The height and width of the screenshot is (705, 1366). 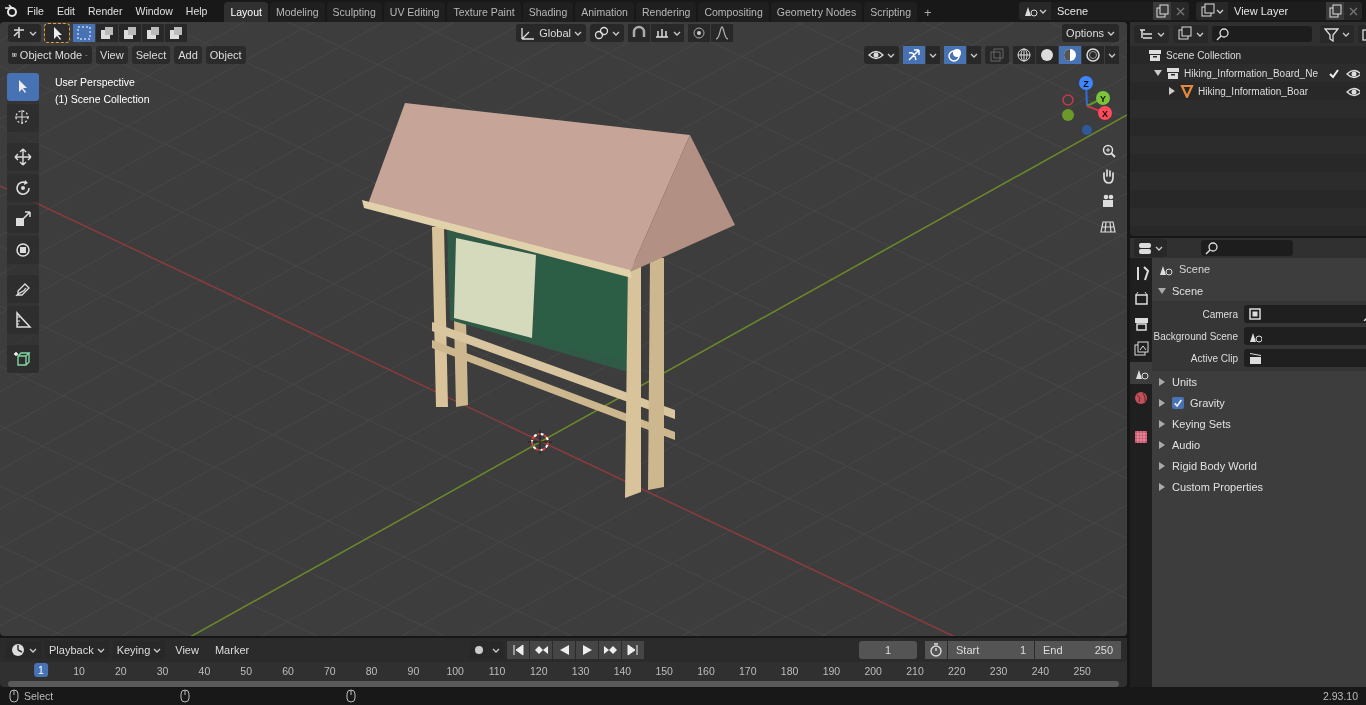 What do you see at coordinates (955, 55) in the screenshot?
I see `overlay-toggle` at bounding box center [955, 55].